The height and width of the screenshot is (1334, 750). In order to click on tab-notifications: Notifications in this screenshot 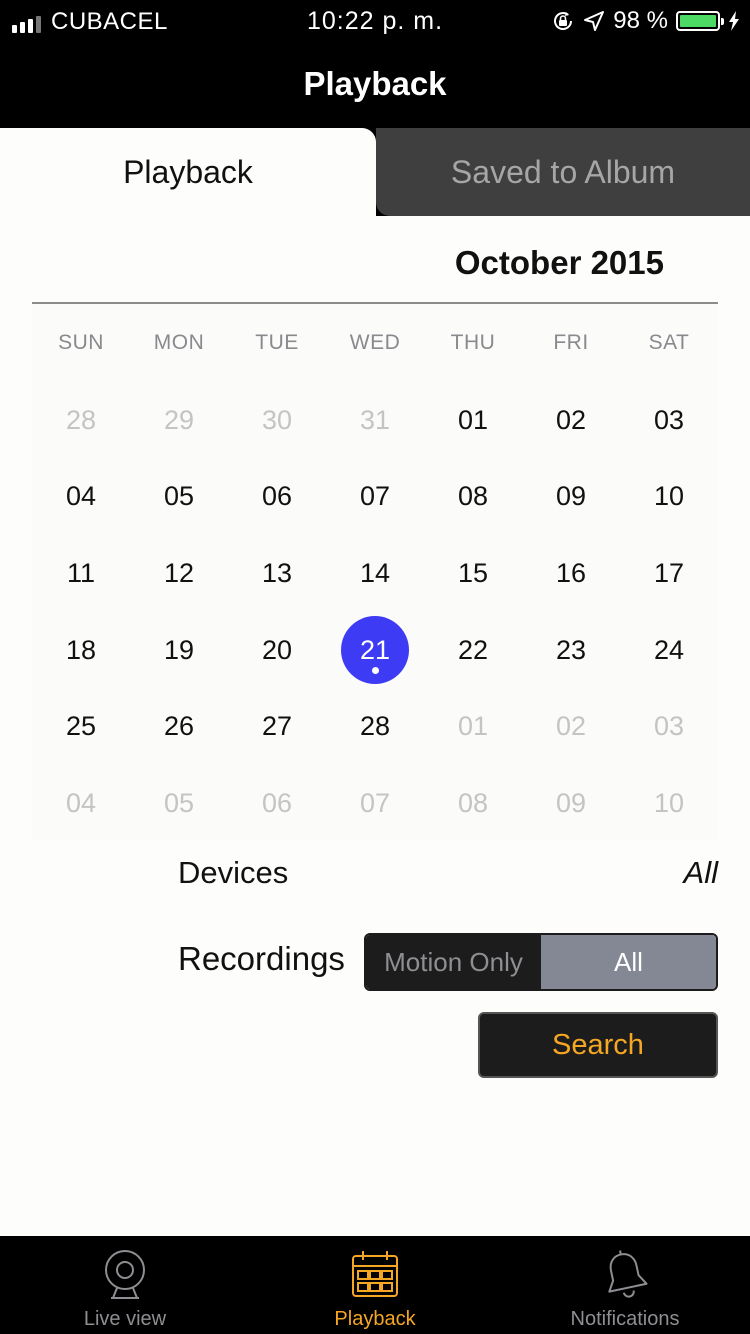, I will do `click(625, 1285)`.